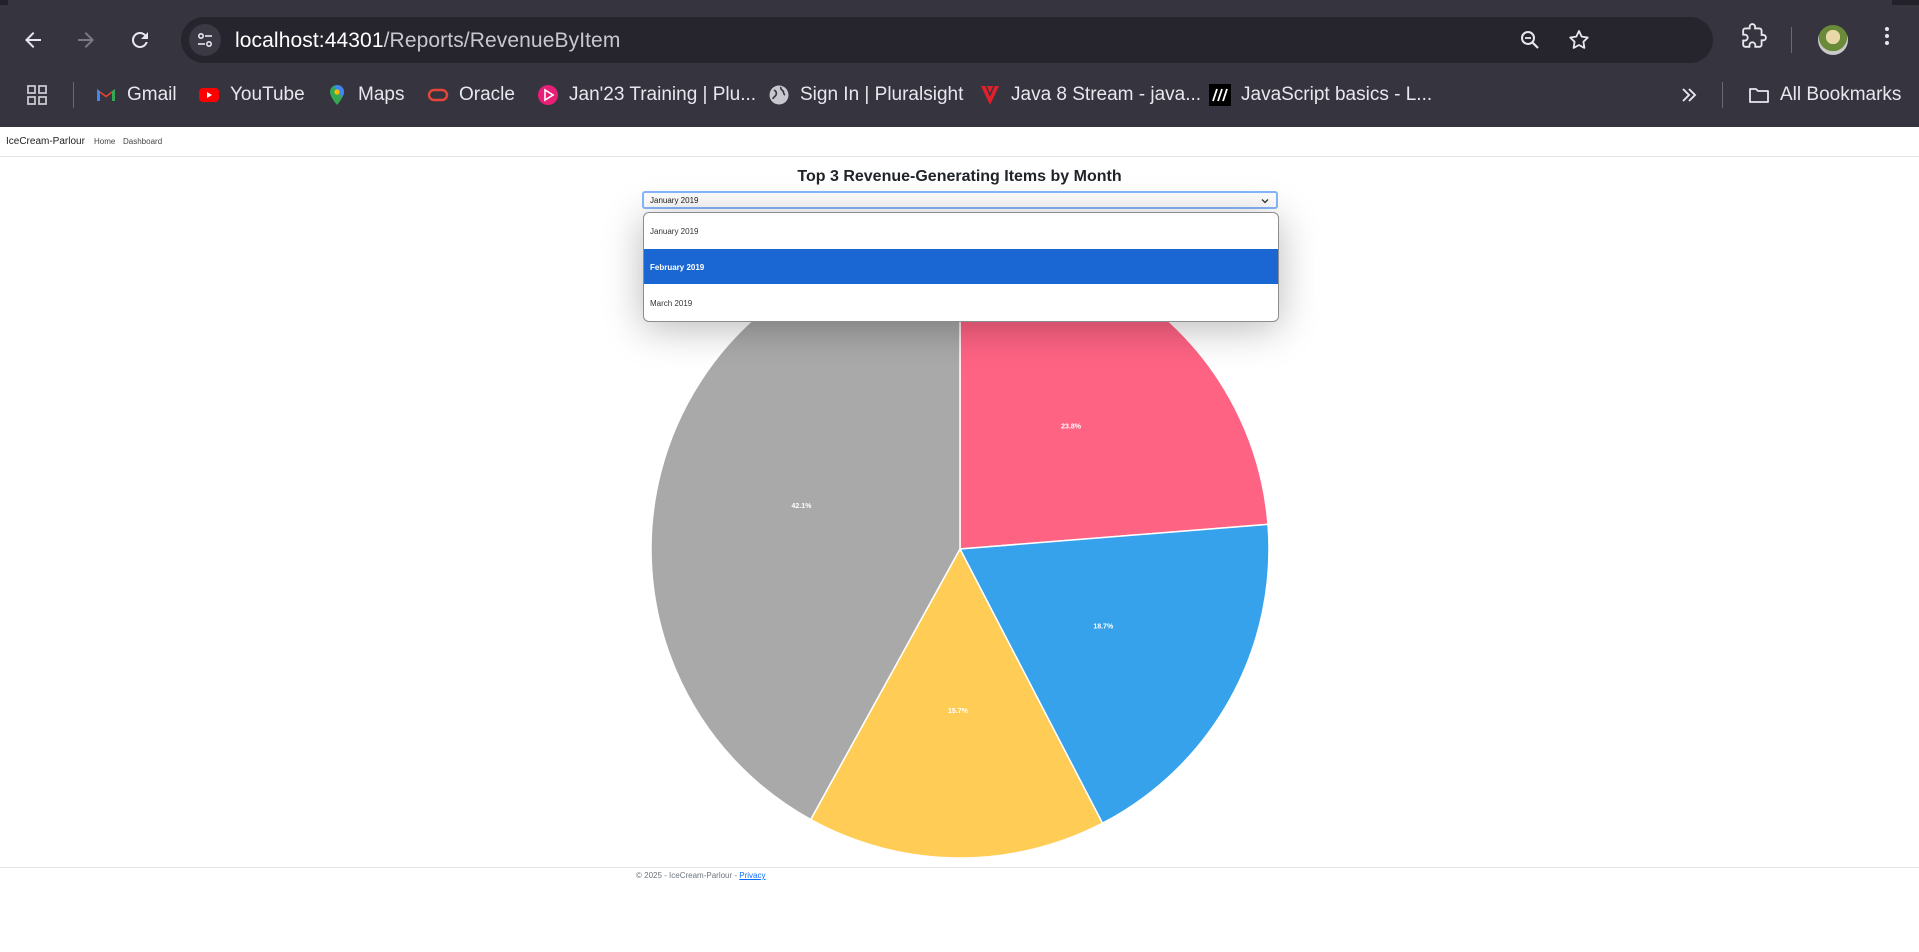 The image size is (1919, 952). What do you see at coordinates (960, 200) in the screenshot?
I see `month-select: January 2019` at bounding box center [960, 200].